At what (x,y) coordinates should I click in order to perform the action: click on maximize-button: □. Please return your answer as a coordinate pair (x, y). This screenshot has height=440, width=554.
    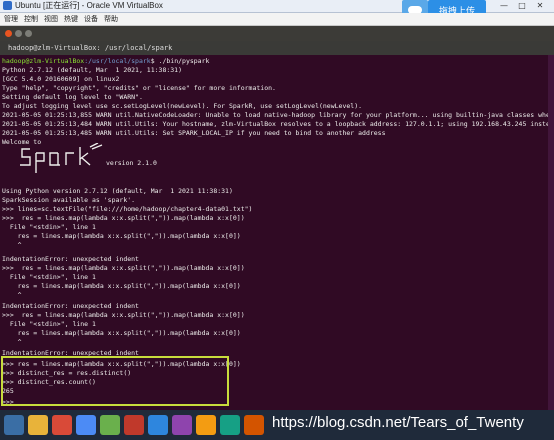
    Looking at the image, I should click on (522, 6).